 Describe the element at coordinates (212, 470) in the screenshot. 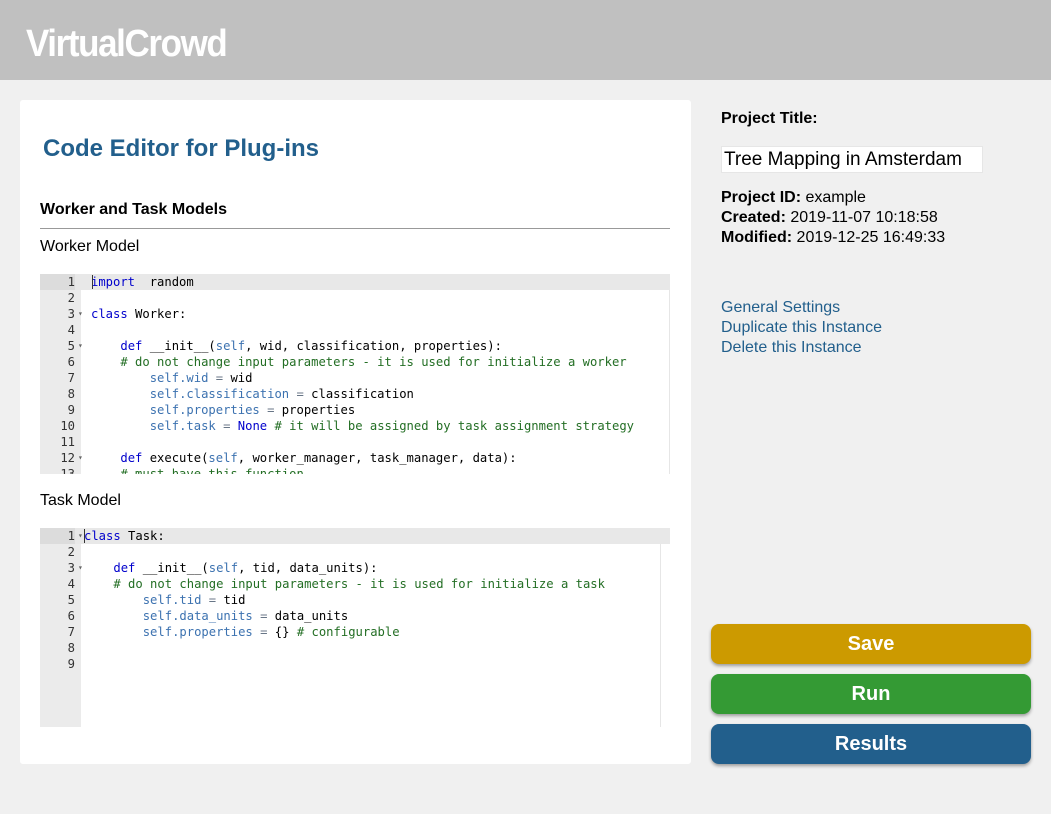

I see `code-token: # must have this function` at that location.